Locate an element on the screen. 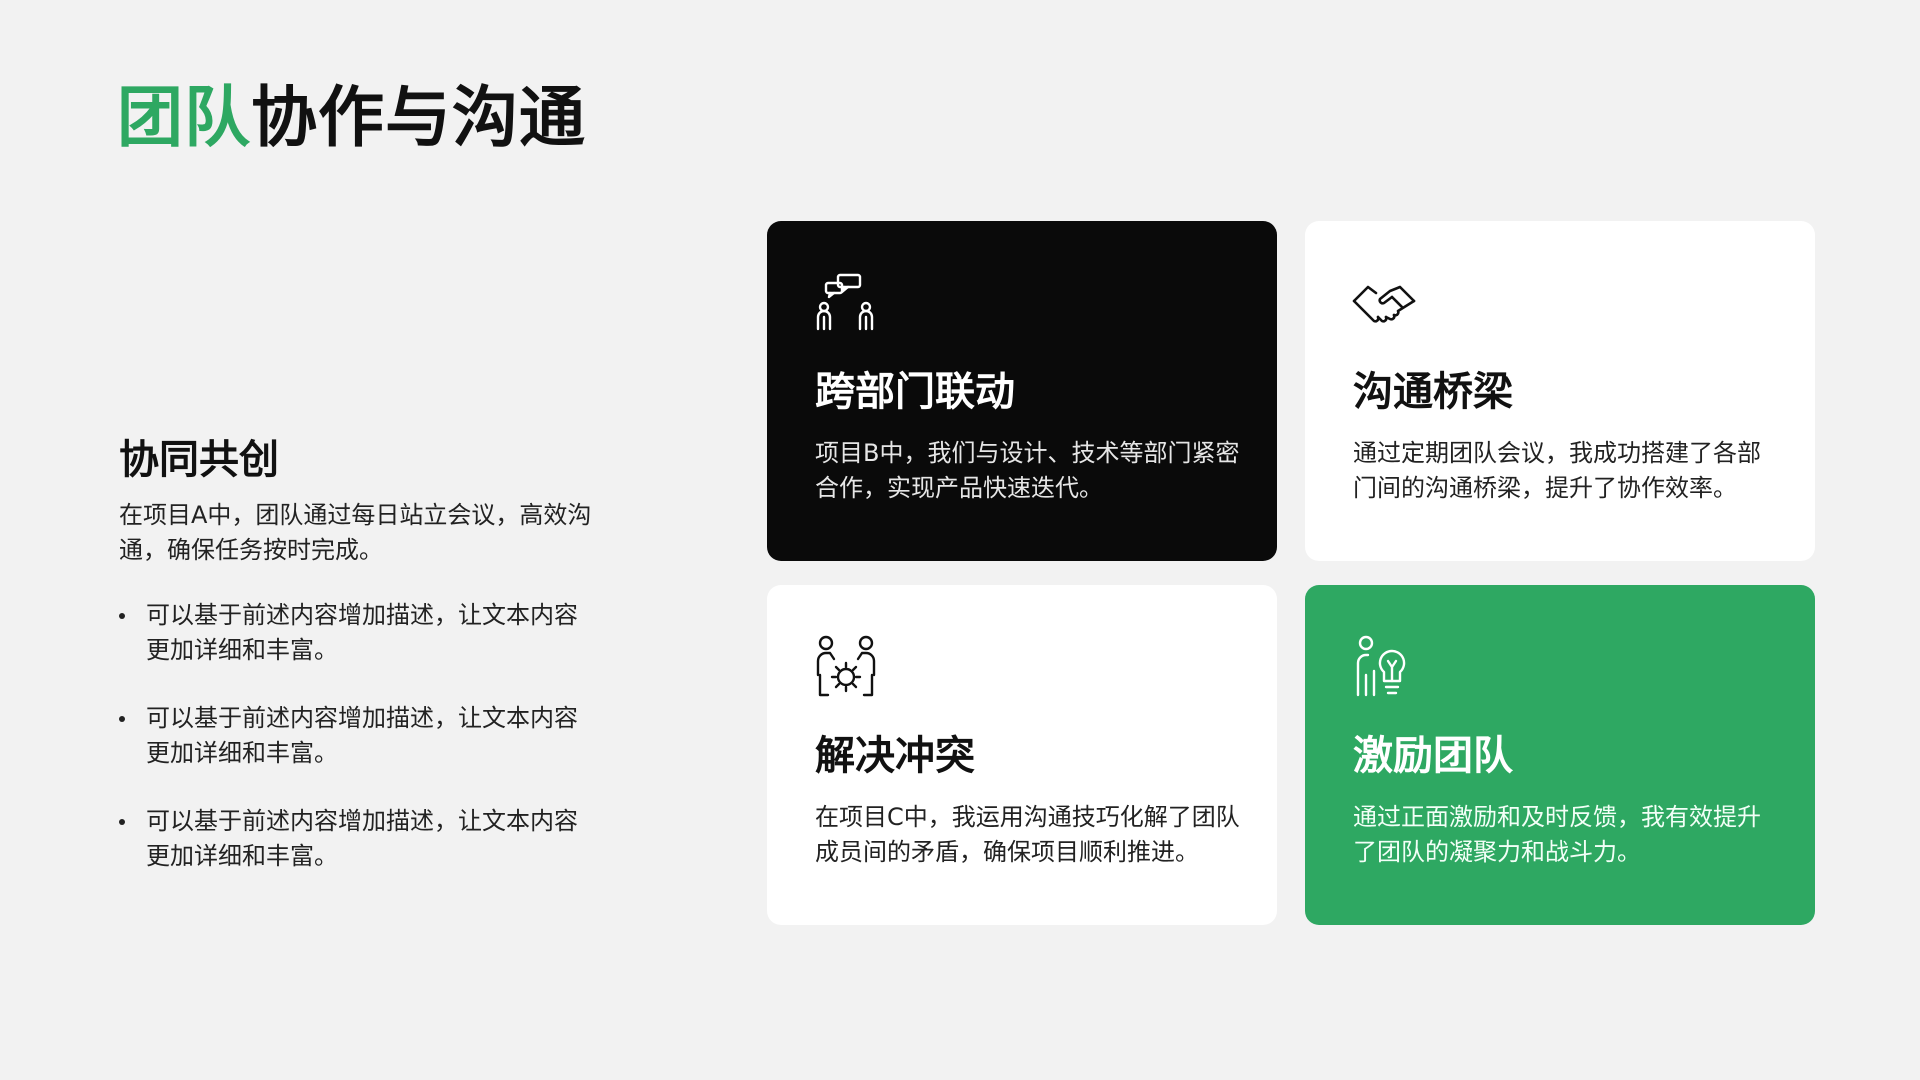 The image size is (1920, 1080). card-resolve-conflict: 解决冲突 在项目C中，我运用沟通技巧化解了团队成员间的矛盾，确保项目顺利推进。 is located at coordinates (1022, 755).